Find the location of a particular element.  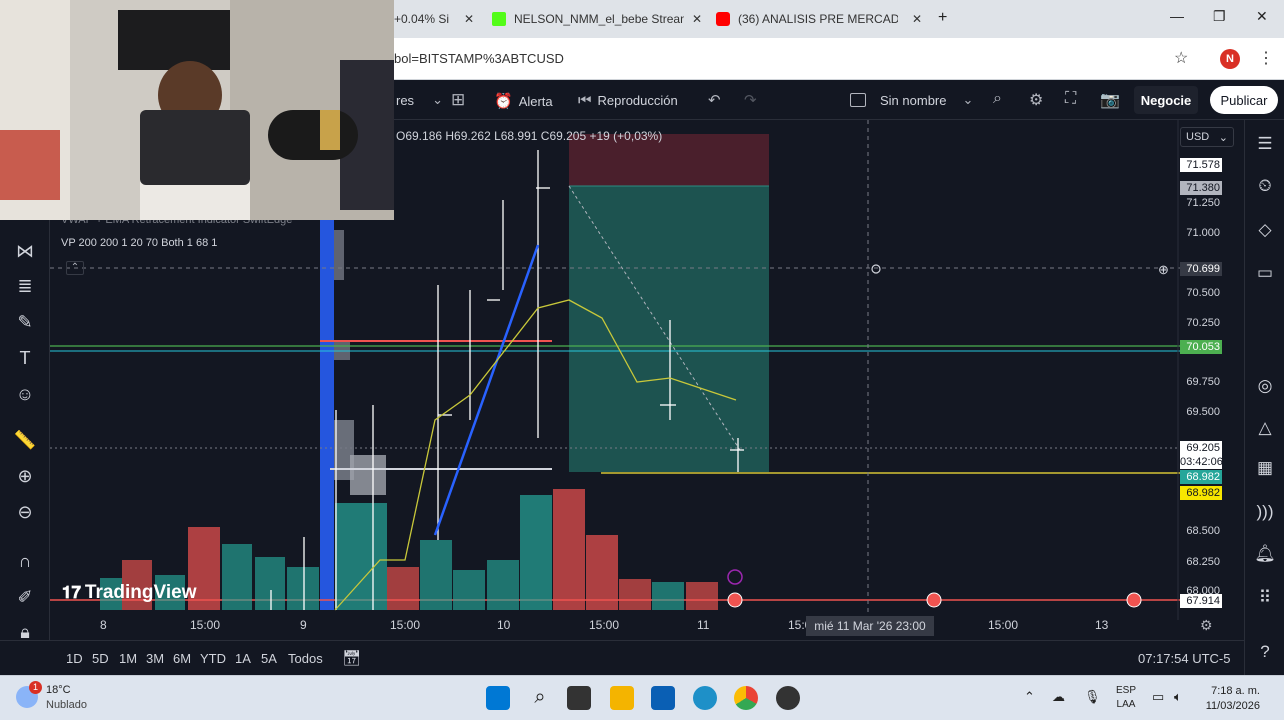

profile-avatar: N is located at coordinates (1230, 59).